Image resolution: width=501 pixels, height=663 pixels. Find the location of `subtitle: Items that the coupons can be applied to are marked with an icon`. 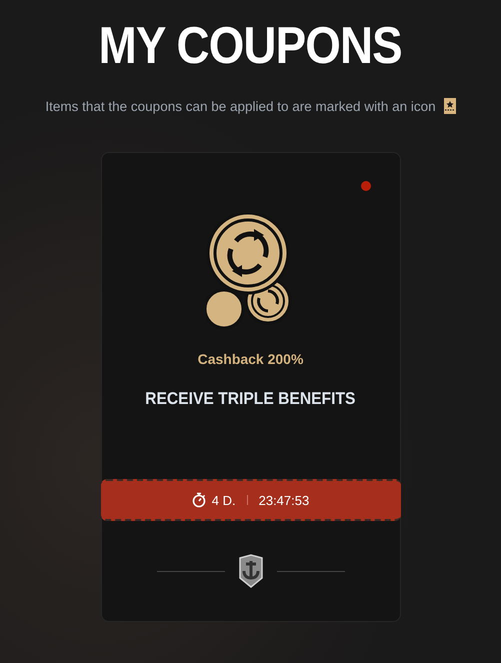

subtitle: Items that the coupons can be applied to are marked with an icon is located at coordinates (240, 106).